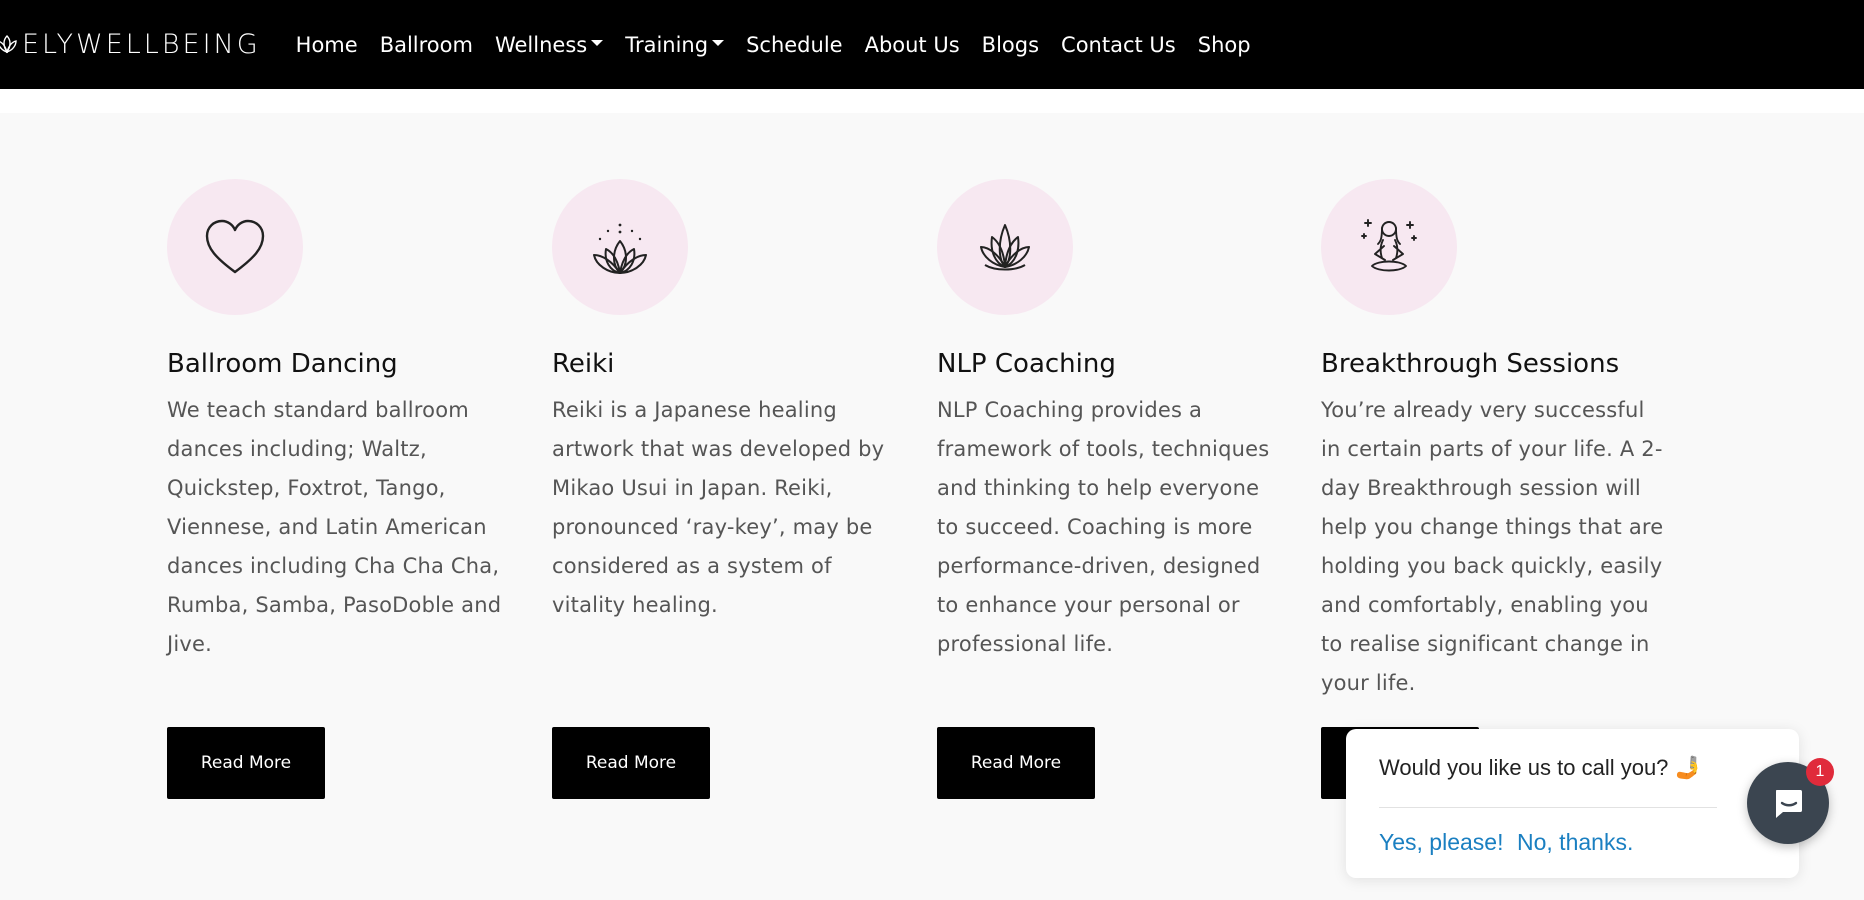 The height and width of the screenshot is (900, 1864). I want to click on service-title: Breakthrough Sessions, so click(1470, 364).